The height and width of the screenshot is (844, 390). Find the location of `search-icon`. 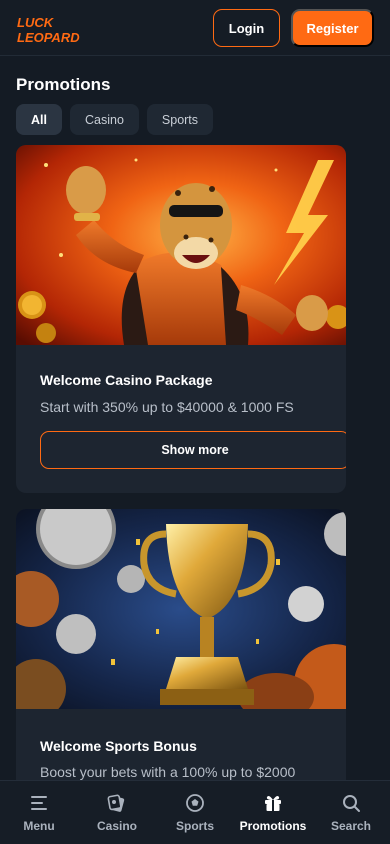

search-icon is located at coordinates (351, 803).